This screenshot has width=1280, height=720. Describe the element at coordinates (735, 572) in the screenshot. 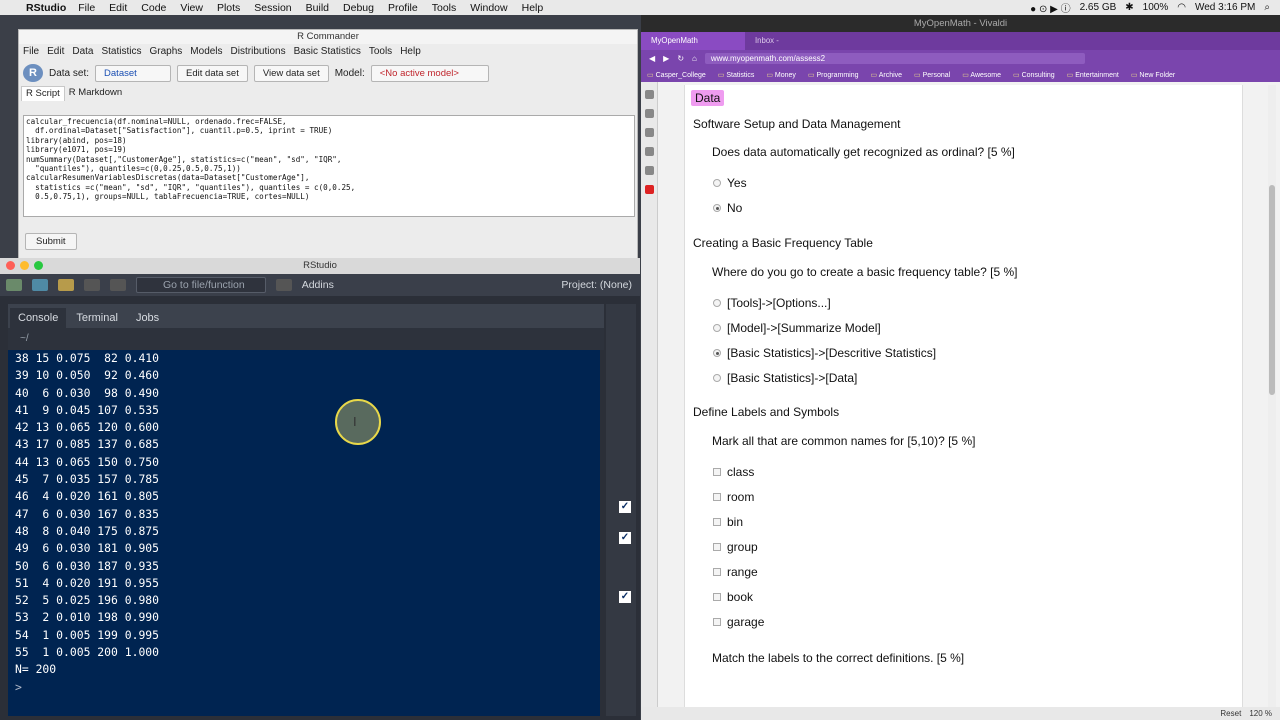

I see `checkbox-range: range` at that location.